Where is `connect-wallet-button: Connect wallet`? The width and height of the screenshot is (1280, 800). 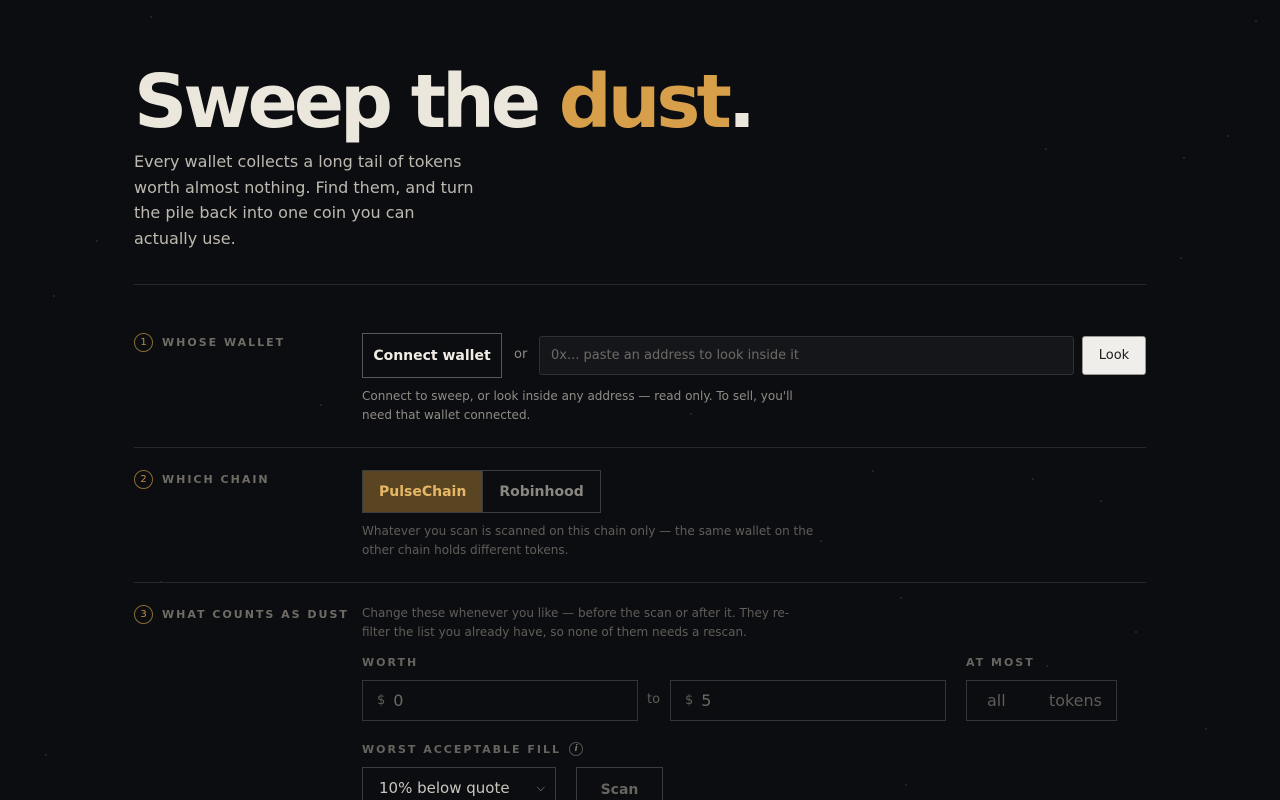 connect-wallet-button: Connect wallet is located at coordinates (432, 355).